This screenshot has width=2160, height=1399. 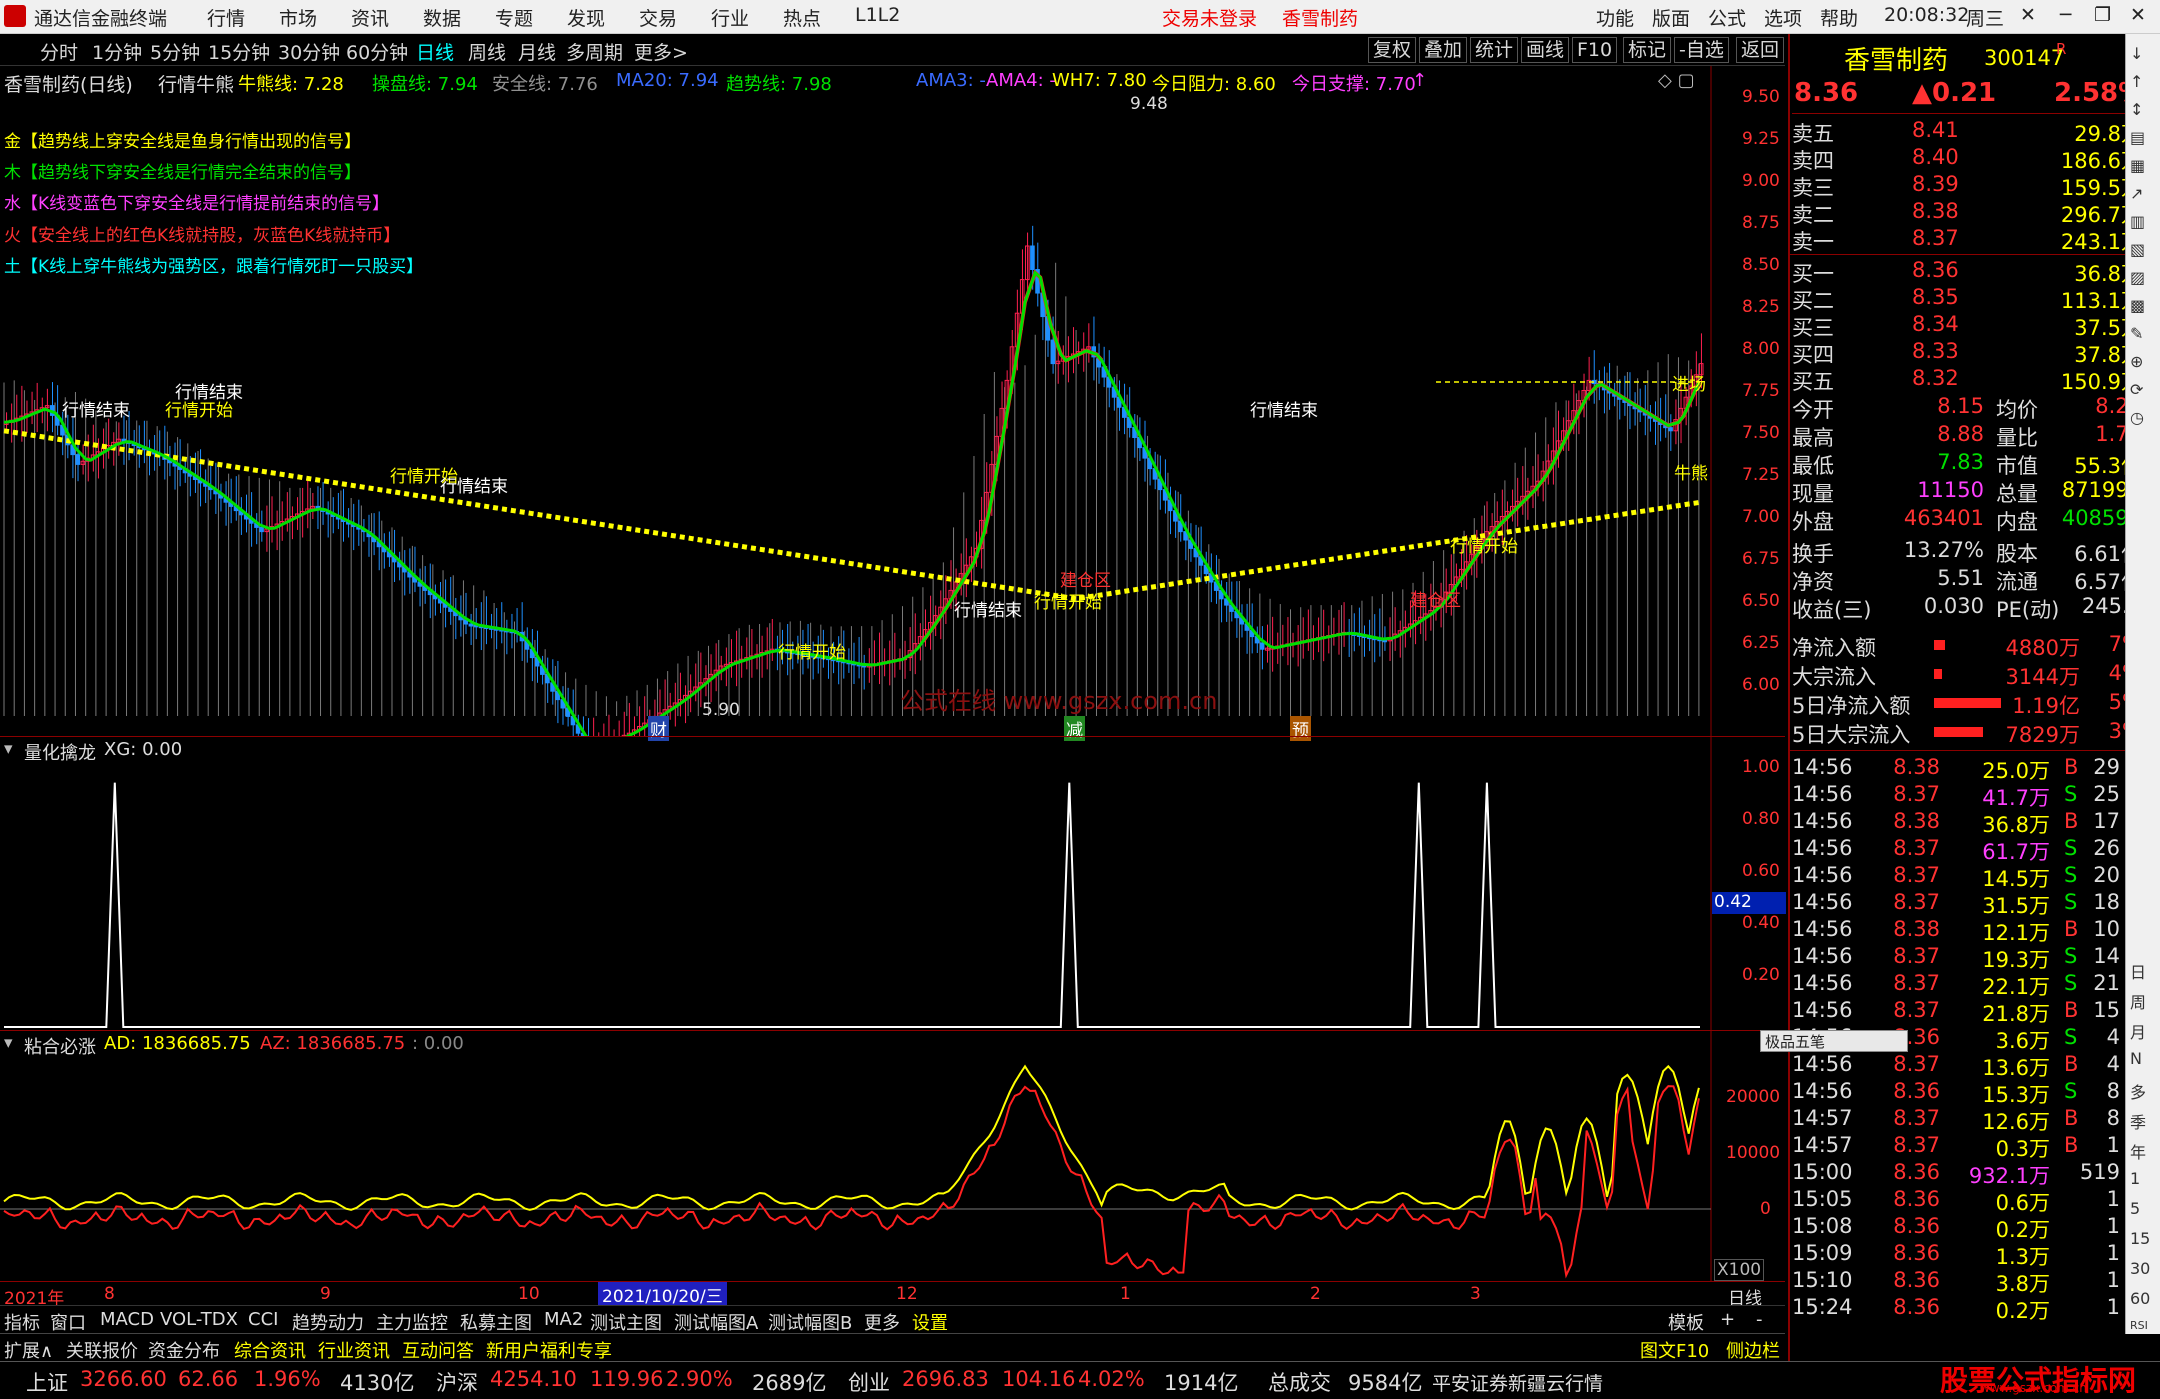 I want to click on period-tab-active: 日线, so click(x=435, y=51).